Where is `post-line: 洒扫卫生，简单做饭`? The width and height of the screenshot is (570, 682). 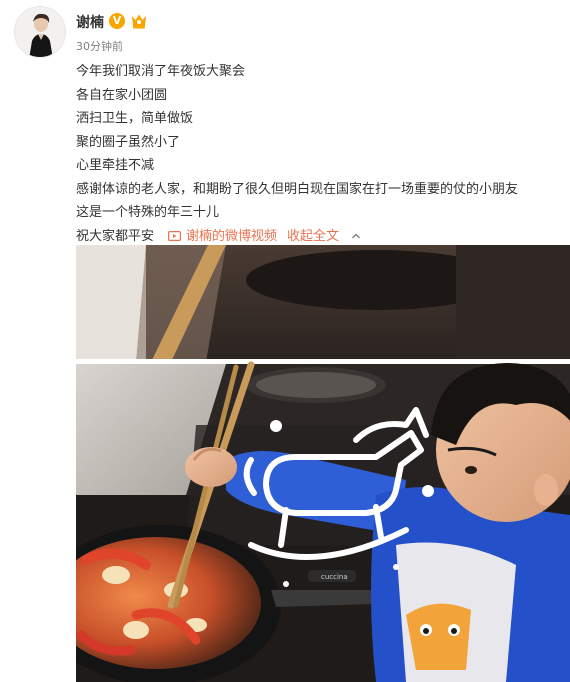
post-line: 洒扫卫生，简单做饭 is located at coordinates (135, 118).